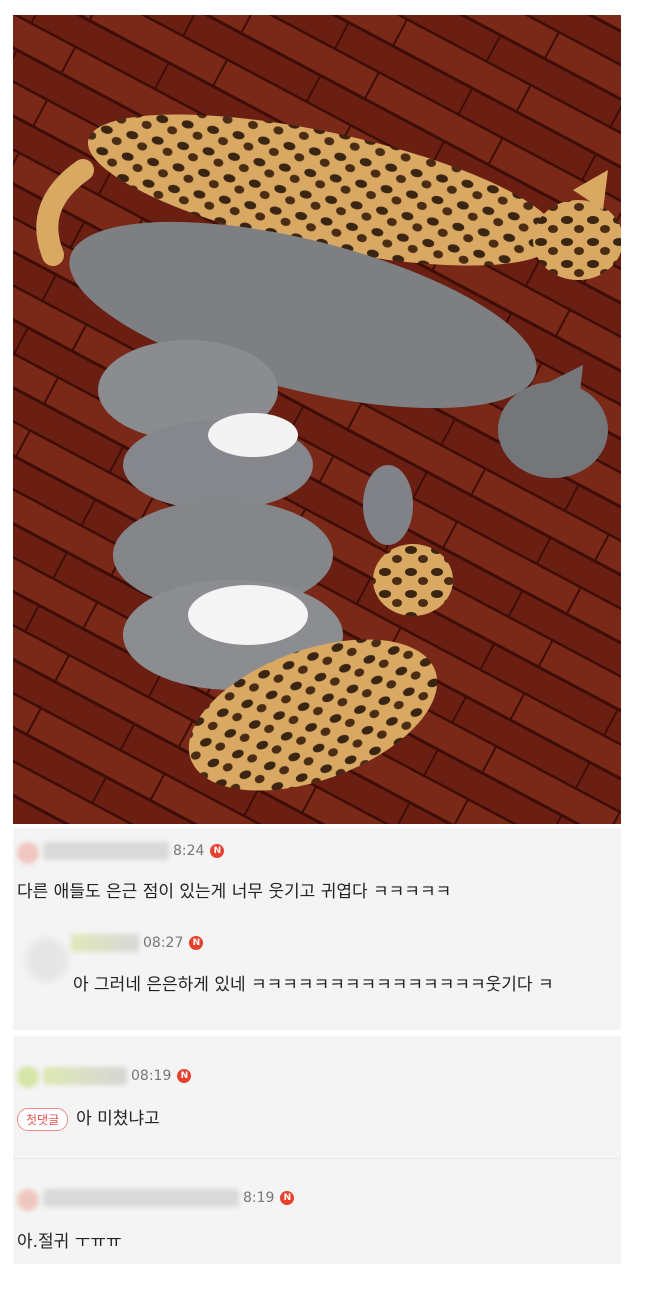  What do you see at coordinates (259, 1198) in the screenshot?
I see `comment-time: 8:19` at bounding box center [259, 1198].